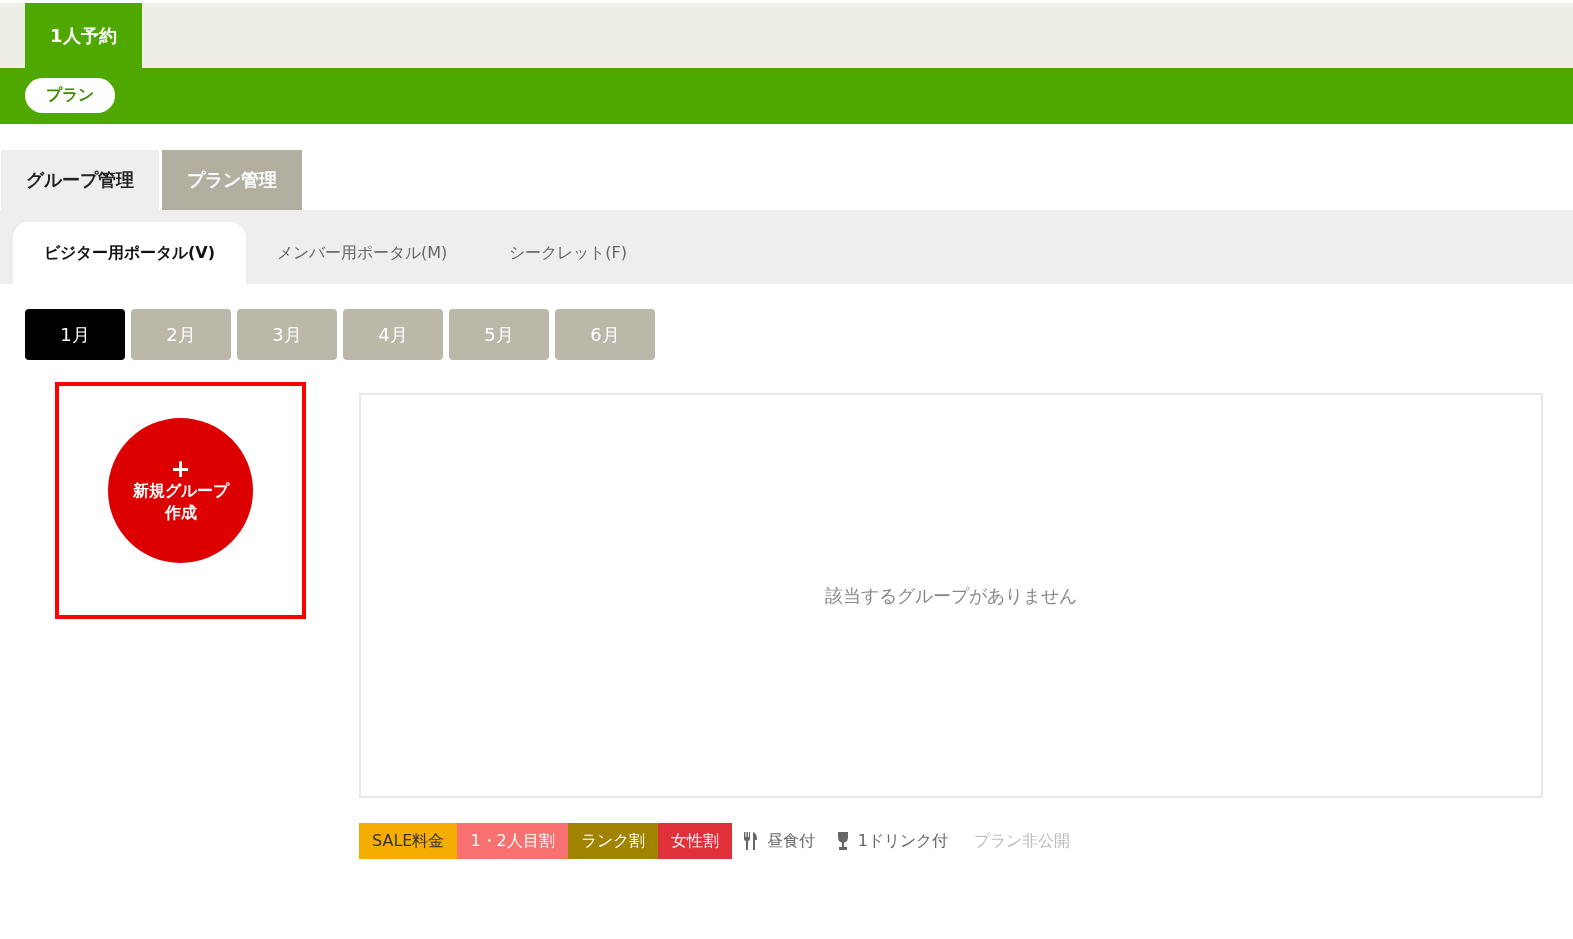  I want to click on booking-tab: 1人予約, so click(83, 35).